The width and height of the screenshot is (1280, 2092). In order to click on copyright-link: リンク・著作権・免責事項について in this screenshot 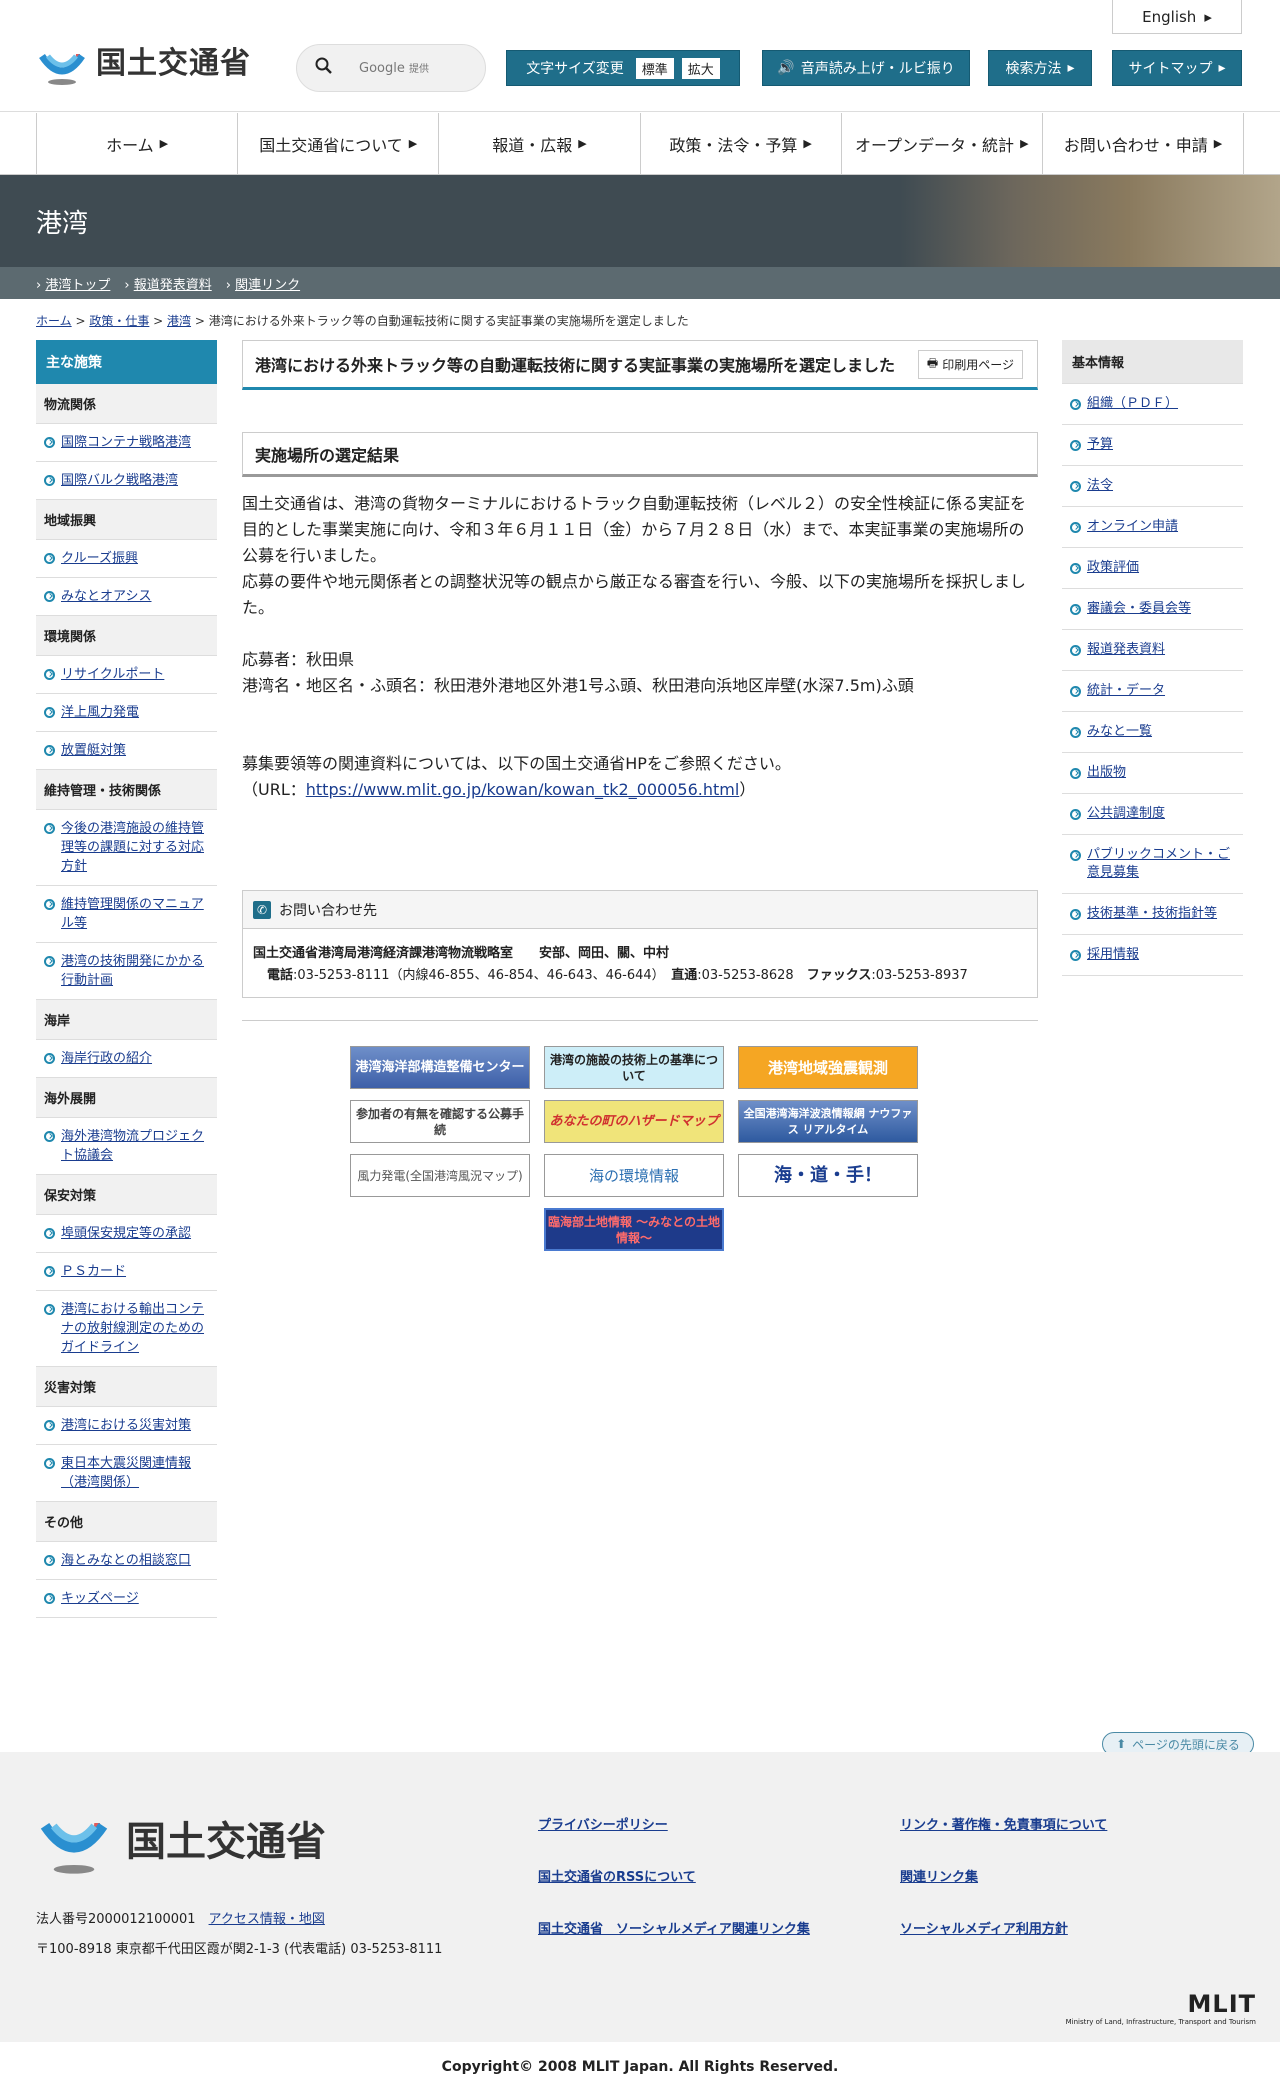, I will do `click(1003, 1823)`.